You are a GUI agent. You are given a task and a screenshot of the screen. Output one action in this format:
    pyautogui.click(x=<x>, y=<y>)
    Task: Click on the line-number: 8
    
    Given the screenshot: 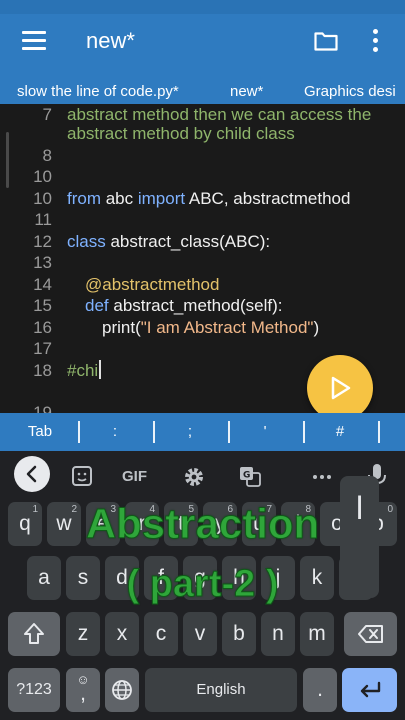 What is the action you would take?
    pyautogui.click(x=47, y=155)
    